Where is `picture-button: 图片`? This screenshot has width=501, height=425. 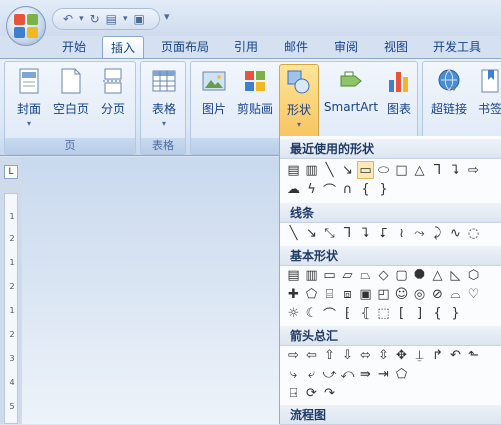
picture-button: 图片 is located at coordinates (214, 92).